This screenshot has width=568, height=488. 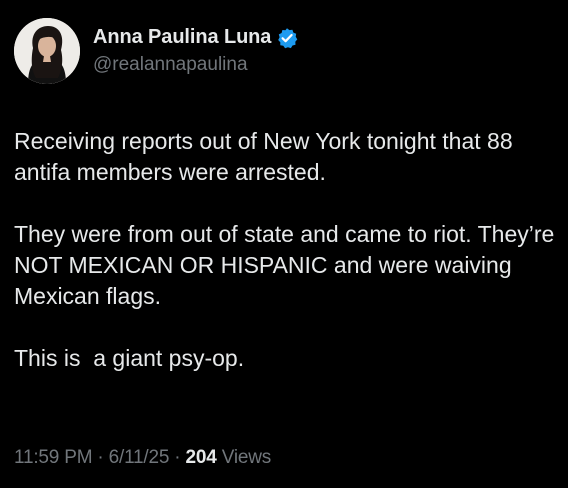 What do you see at coordinates (129, 358) in the screenshot?
I see `tweet-paragraph: This is a giant psy-op.` at bounding box center [129, 358].